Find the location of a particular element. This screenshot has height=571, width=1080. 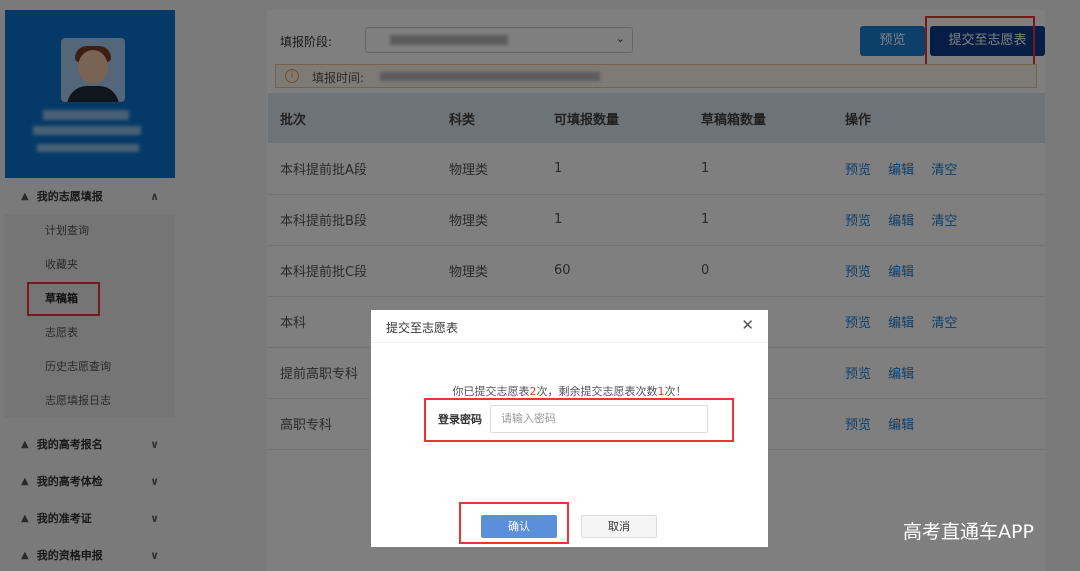

cancel-button: 取消 is located at coordinates (619, 526).